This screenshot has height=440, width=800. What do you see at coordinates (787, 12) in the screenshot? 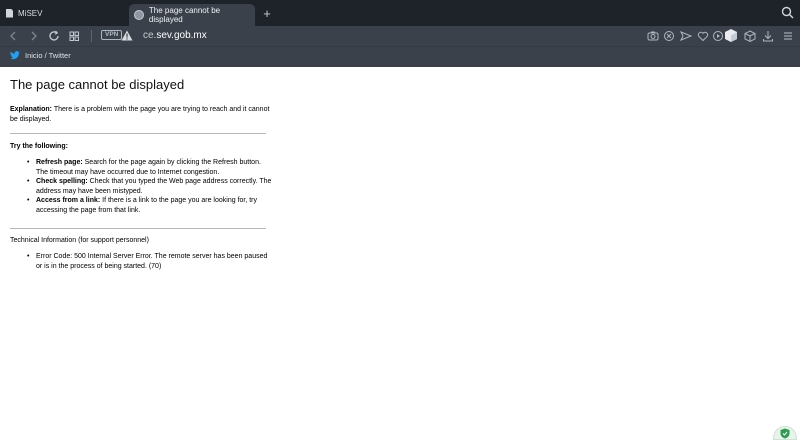
I see `search-icon` at bounding box center [787, 12].